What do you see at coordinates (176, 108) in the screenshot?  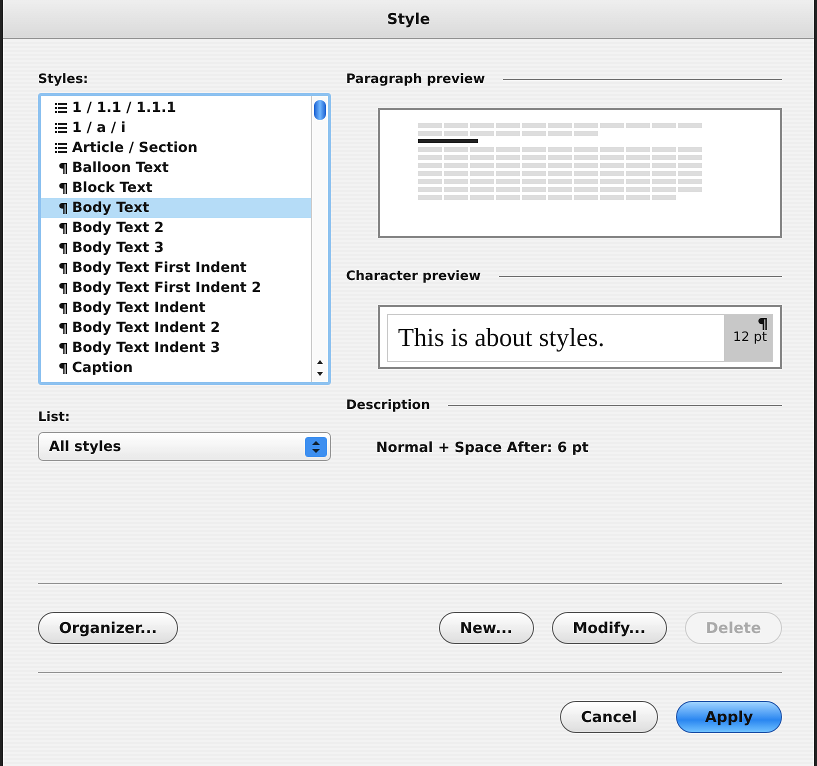 I see `style-item: 1 / 1.1 / 1.1.1` at bounding box center [176, 108].